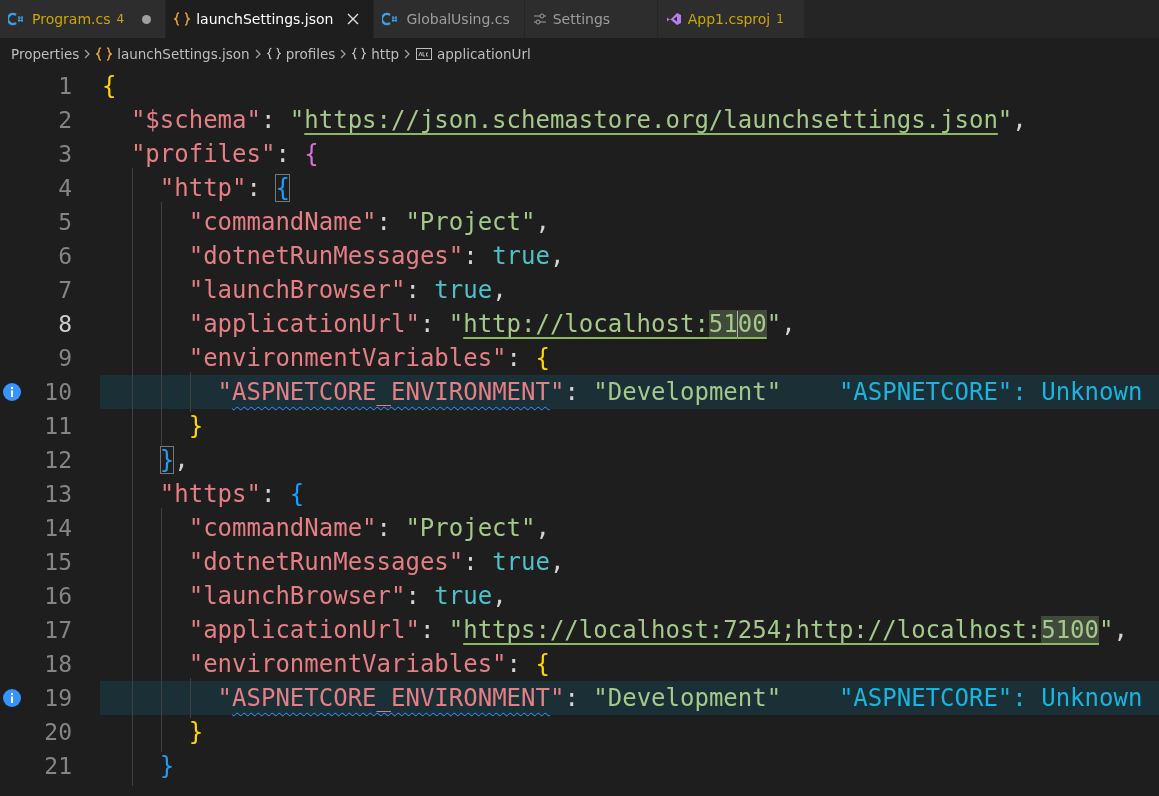  What do you see at coordinates (57, 460) in the screenshot?
I see `line-number: 12` at bounding box center [57, 460].